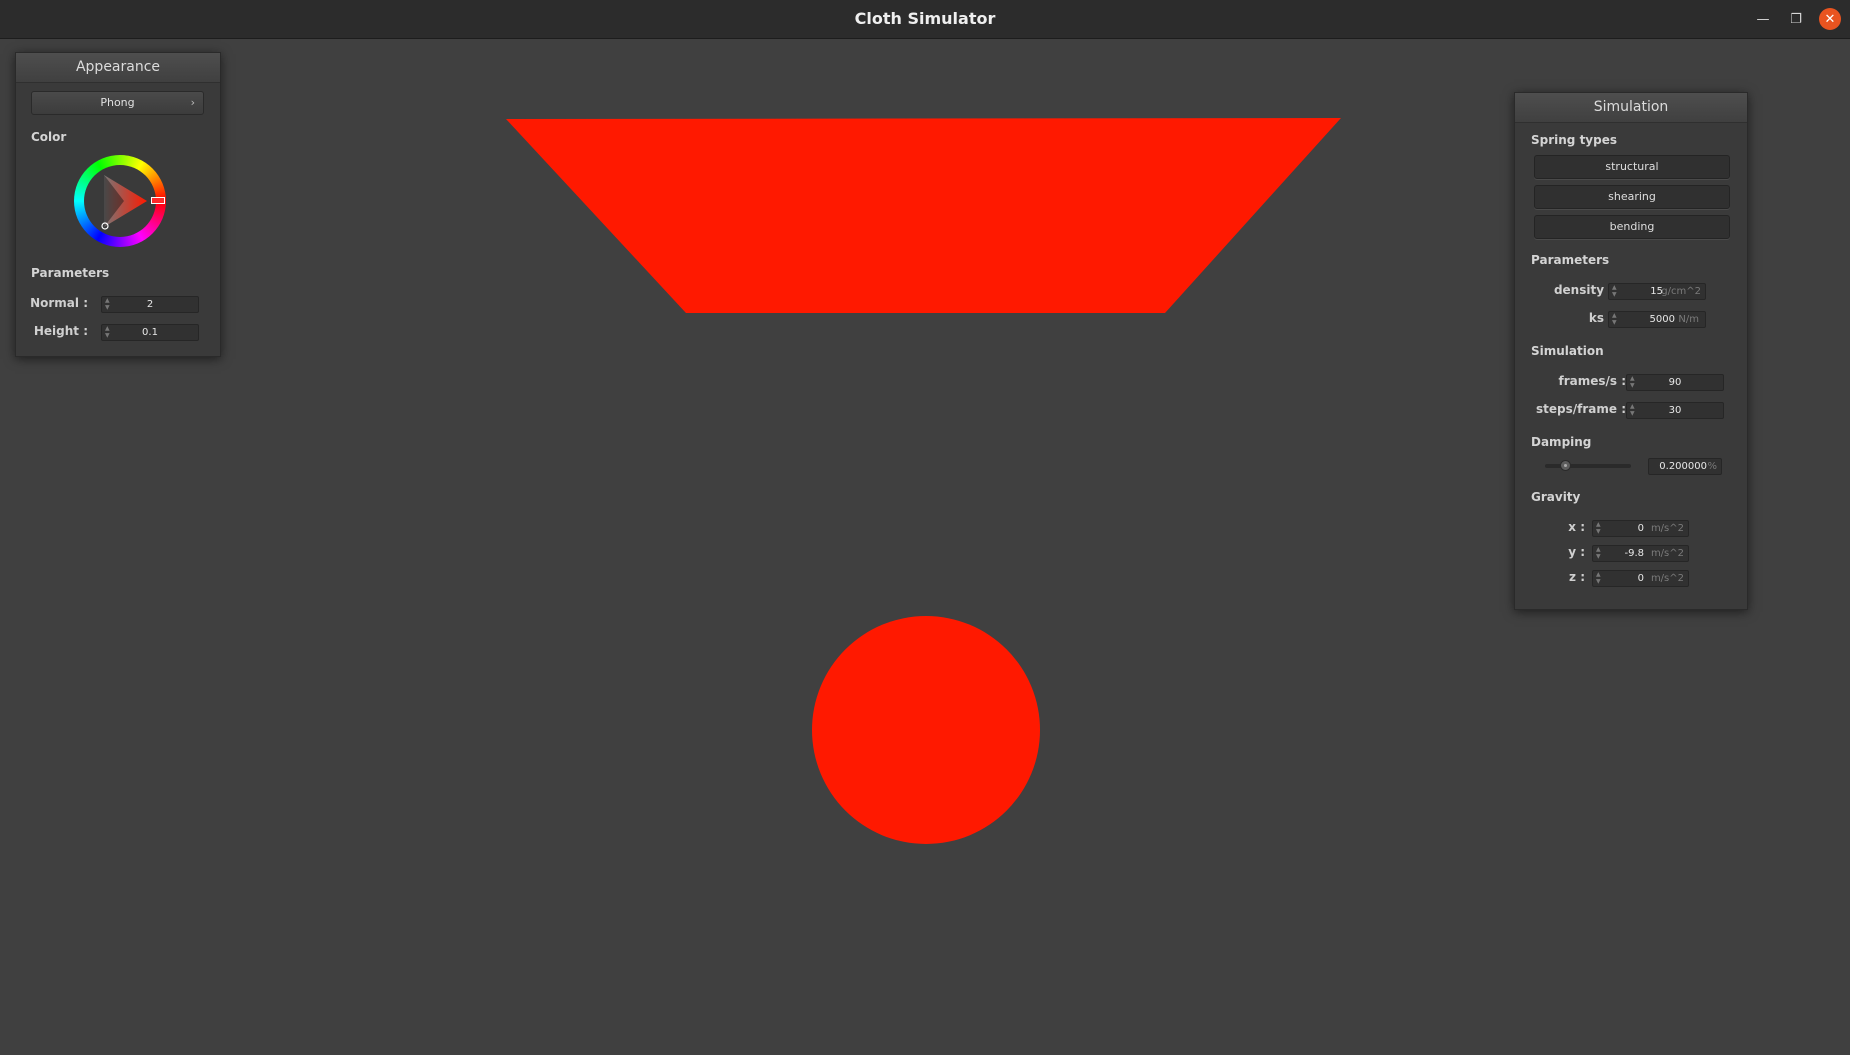 This screenshot has width=1850, height=1055. Describe the element at coordinates (120, 201) in the screenshot. I see `color-wheel` at that location.